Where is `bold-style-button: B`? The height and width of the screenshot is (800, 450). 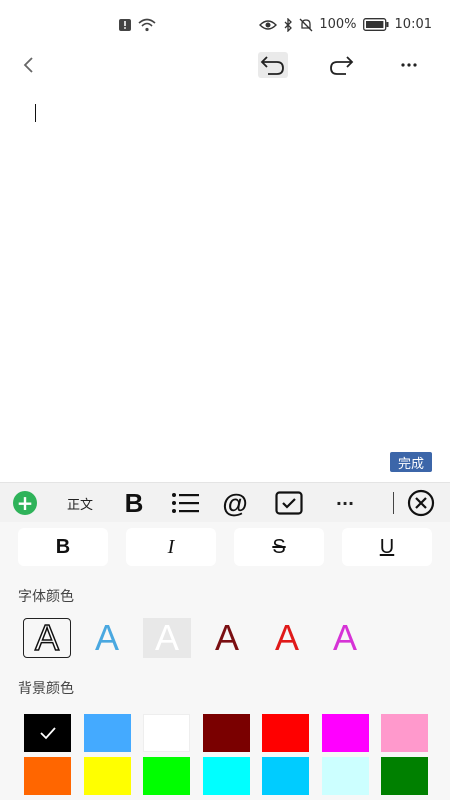 bold-style-button: B is located at coordinates (63, 547).